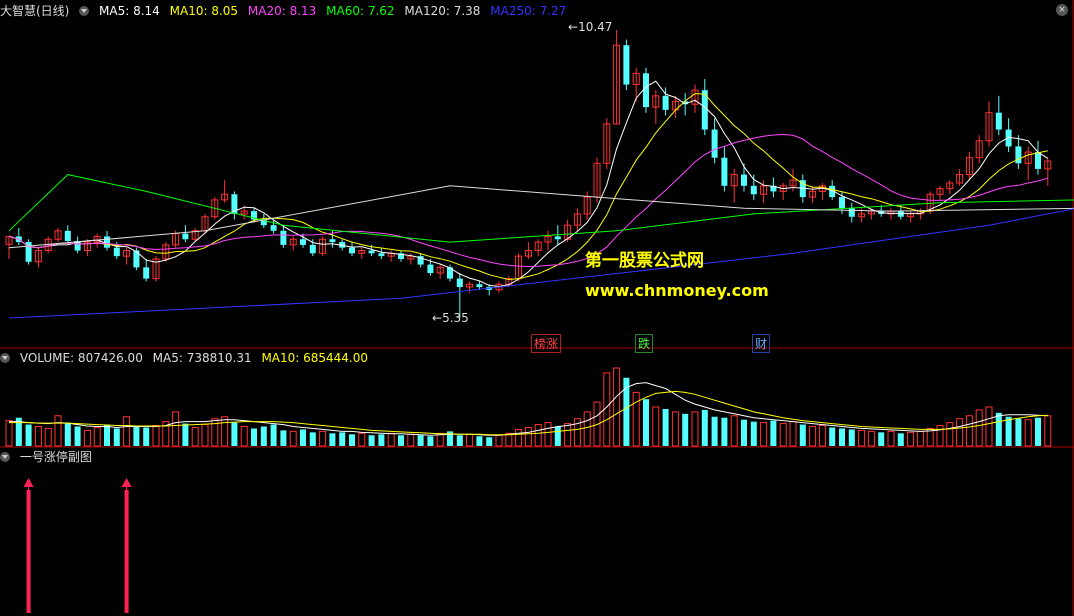 The width and height of the screenshot is (1074, 616). What do you see at coordinates (204, 11) in the screenshot?
I see `ma10-label: MA10: 8.05` at bounding box center [204, 11].